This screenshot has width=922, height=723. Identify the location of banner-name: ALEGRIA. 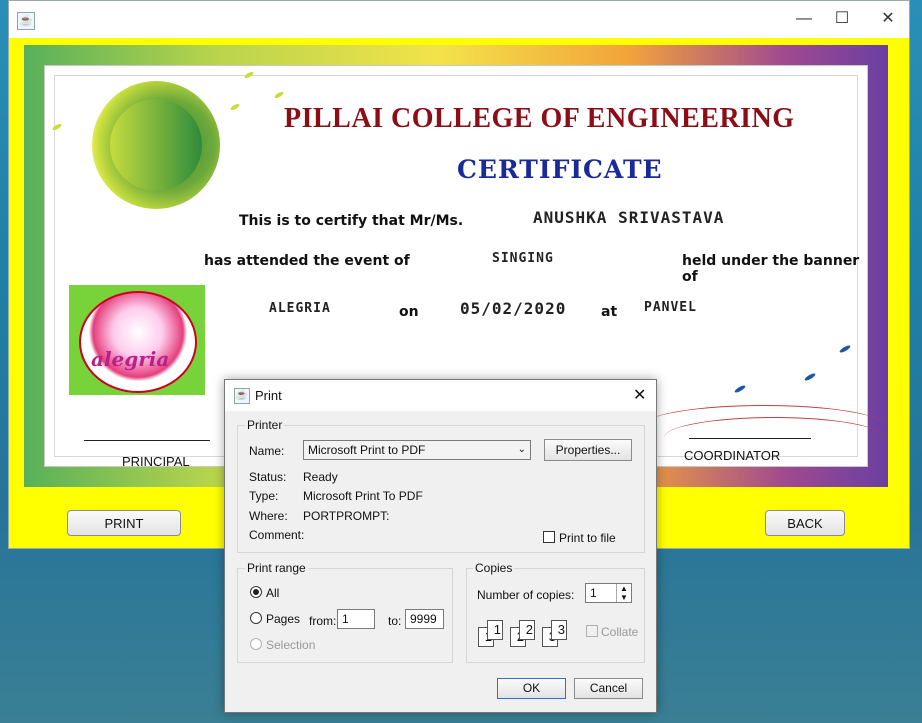
(300, 308).